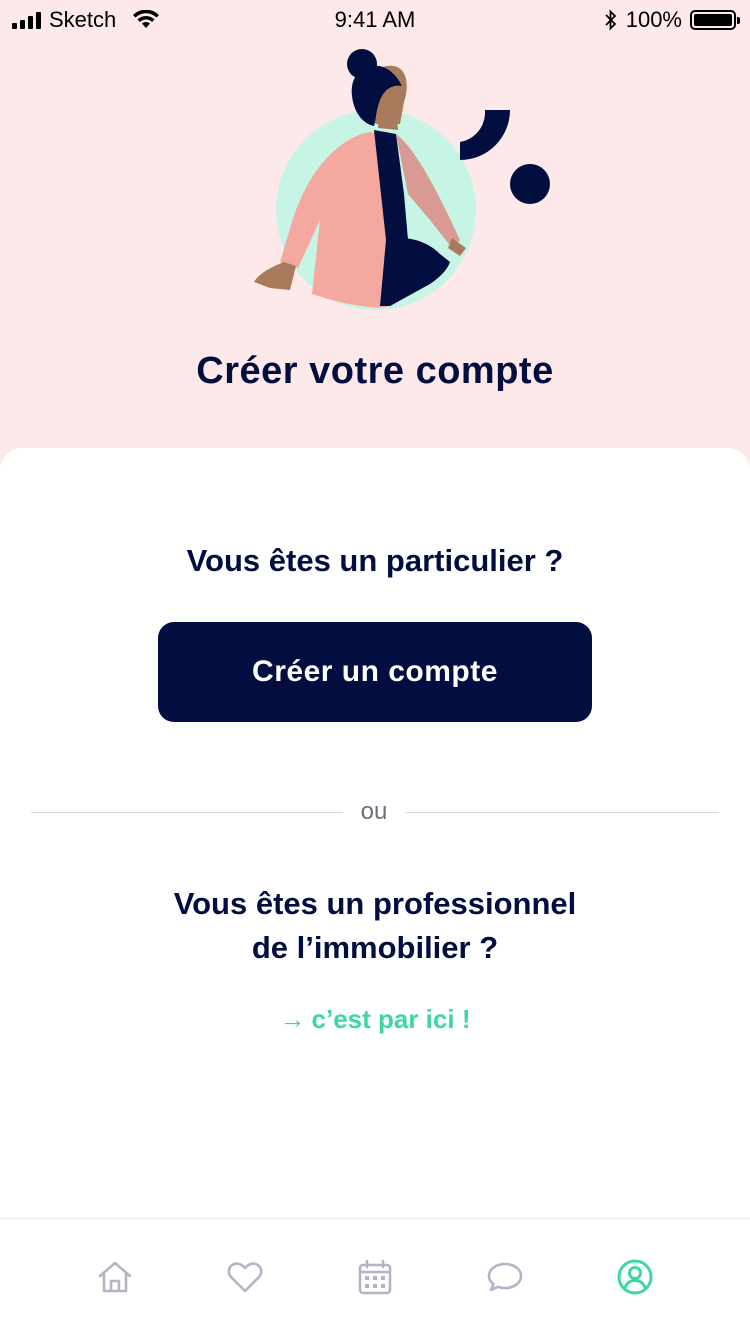  Describe the element at coordinates (362, 64) in the screenshot. I see `hair-bun` at that location.